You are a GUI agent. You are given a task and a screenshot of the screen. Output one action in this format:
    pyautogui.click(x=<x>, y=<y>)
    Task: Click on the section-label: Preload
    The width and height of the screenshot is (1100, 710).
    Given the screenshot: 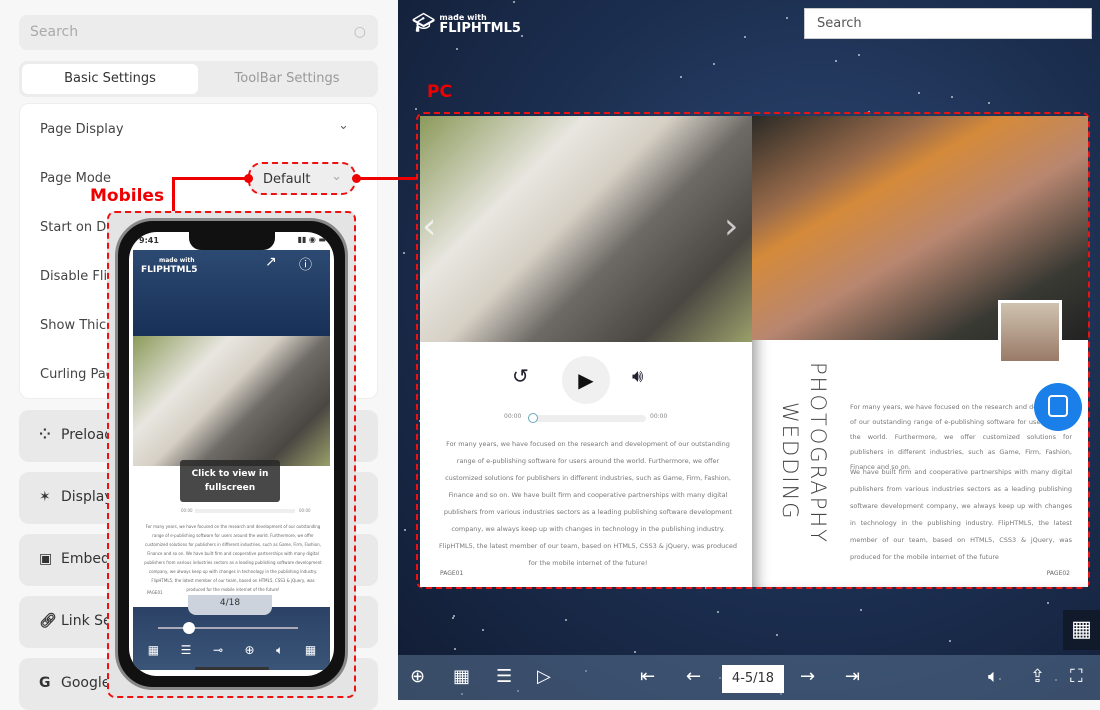 What is the action you would take?
    pyautogui.click(x=87, y=435)
    